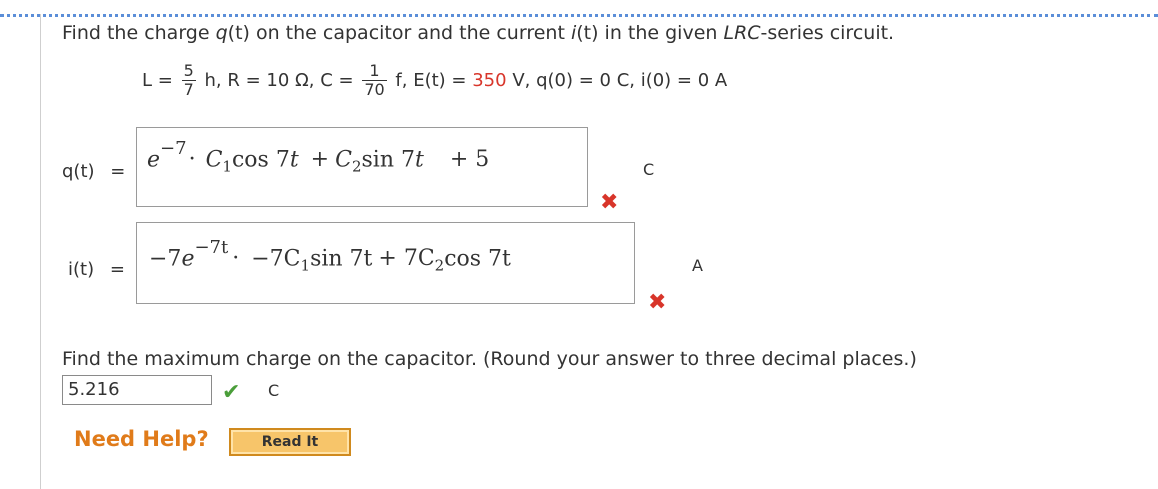 This screenshot has height=489, width=1158. I want to click on fraction-L-numerator: 5, so click(188, 71).